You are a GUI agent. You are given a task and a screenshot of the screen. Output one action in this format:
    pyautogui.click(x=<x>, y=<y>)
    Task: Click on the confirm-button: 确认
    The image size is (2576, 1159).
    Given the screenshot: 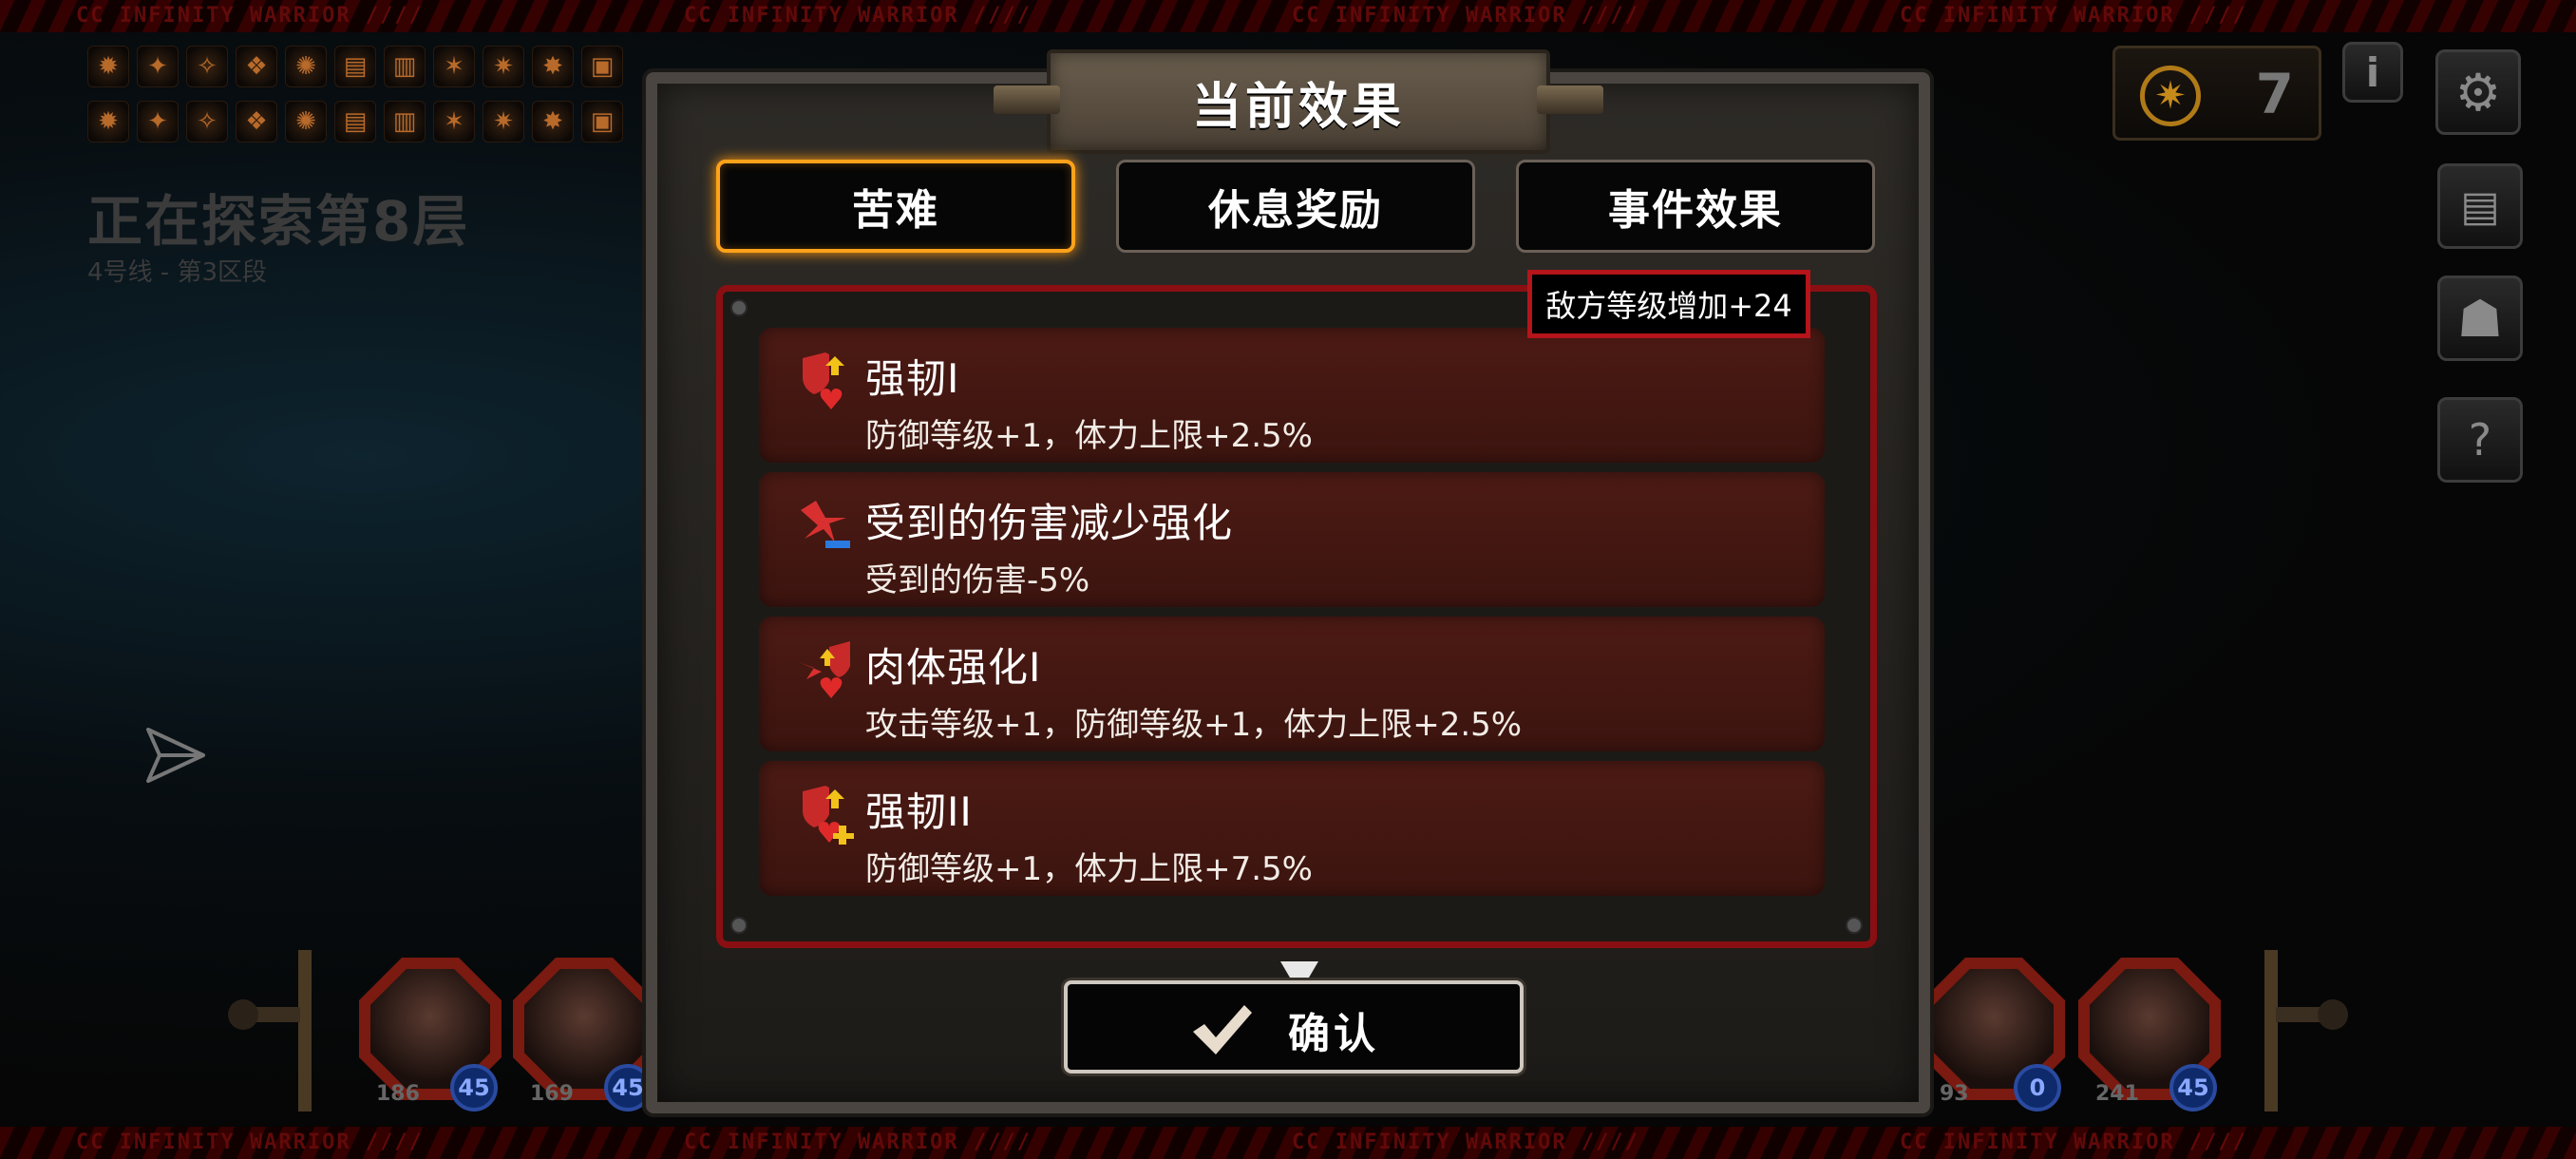 What is the action you would take?
    pyautogui.click(x=1294, y=1027)
    